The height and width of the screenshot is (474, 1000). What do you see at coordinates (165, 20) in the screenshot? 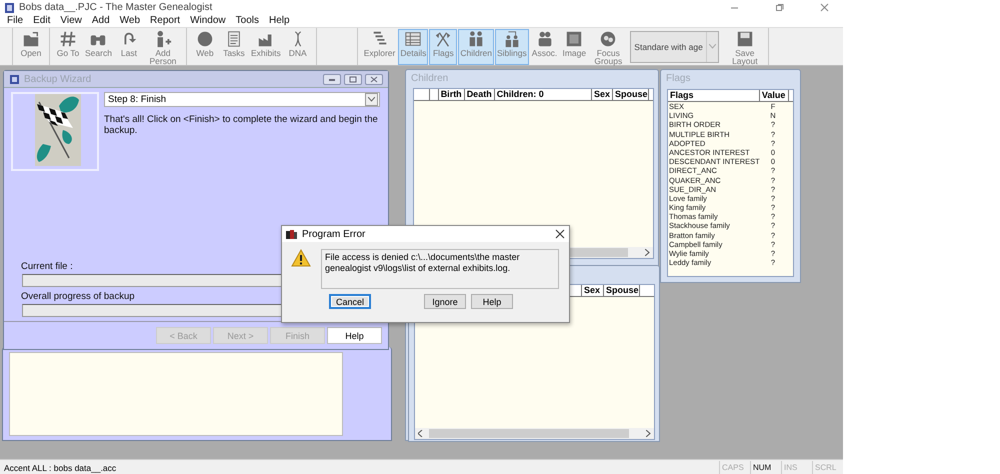
I see `menu-item: Report` at bounding box center [165, 20].